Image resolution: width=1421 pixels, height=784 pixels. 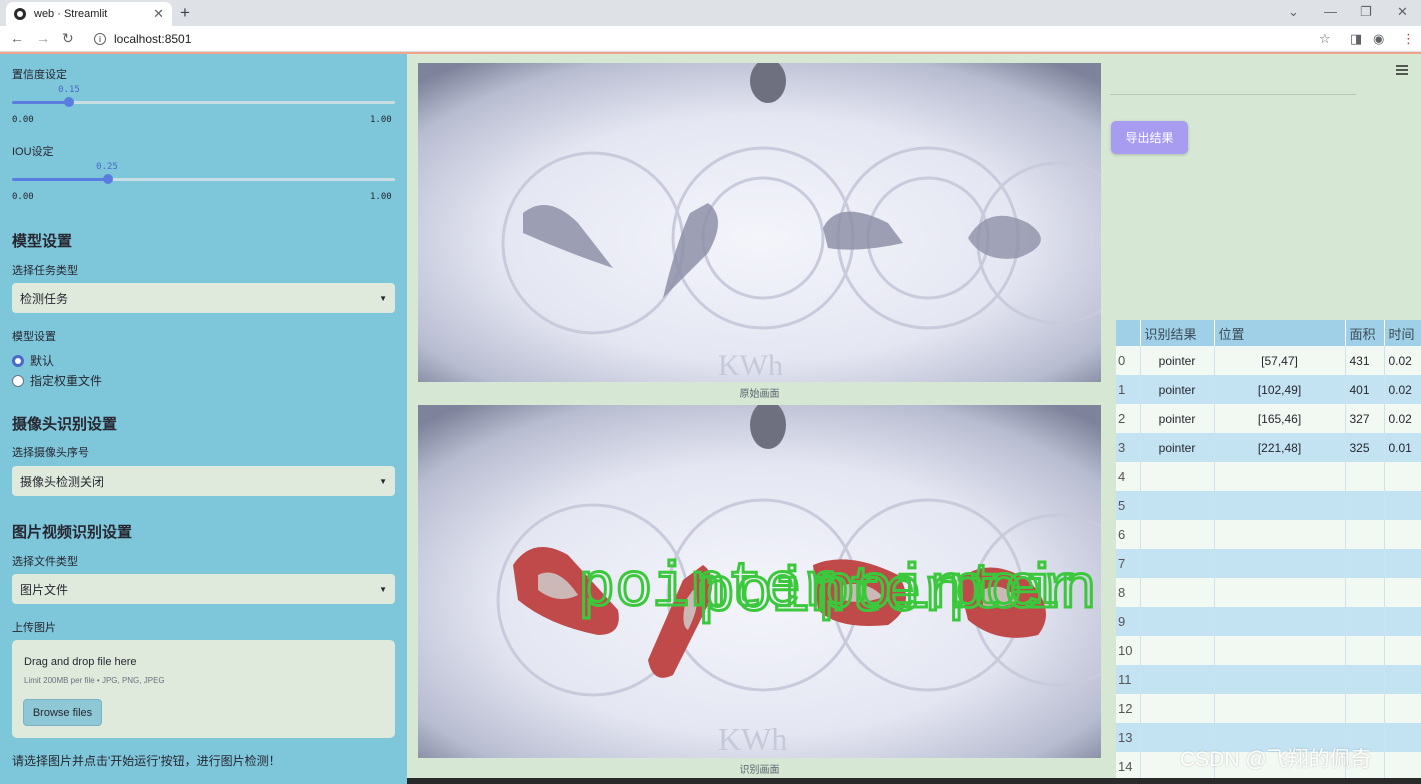 I want to click on task-type-value: 检测任务, so click(x=44, y=298).